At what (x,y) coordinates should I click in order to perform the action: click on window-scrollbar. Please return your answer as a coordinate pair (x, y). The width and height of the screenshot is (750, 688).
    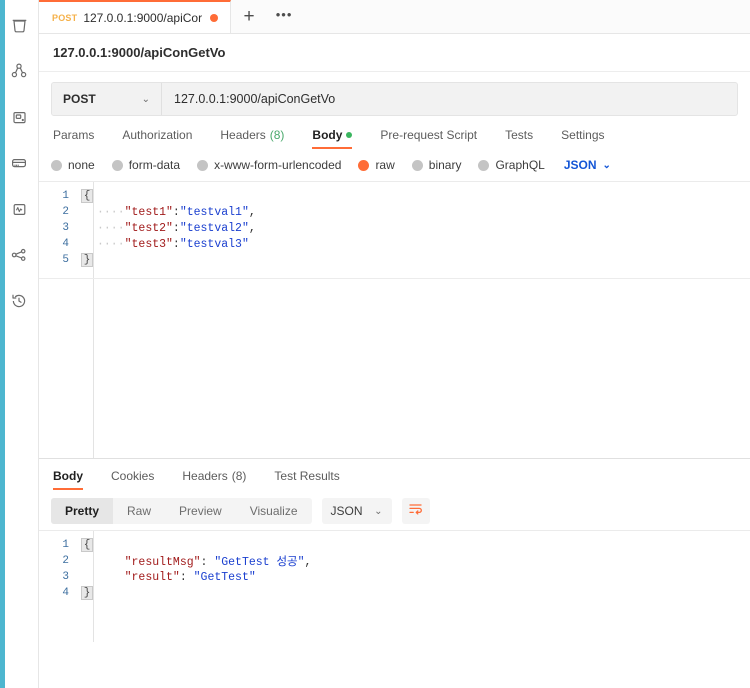
    Looking at the image, I should click on (2, 344).